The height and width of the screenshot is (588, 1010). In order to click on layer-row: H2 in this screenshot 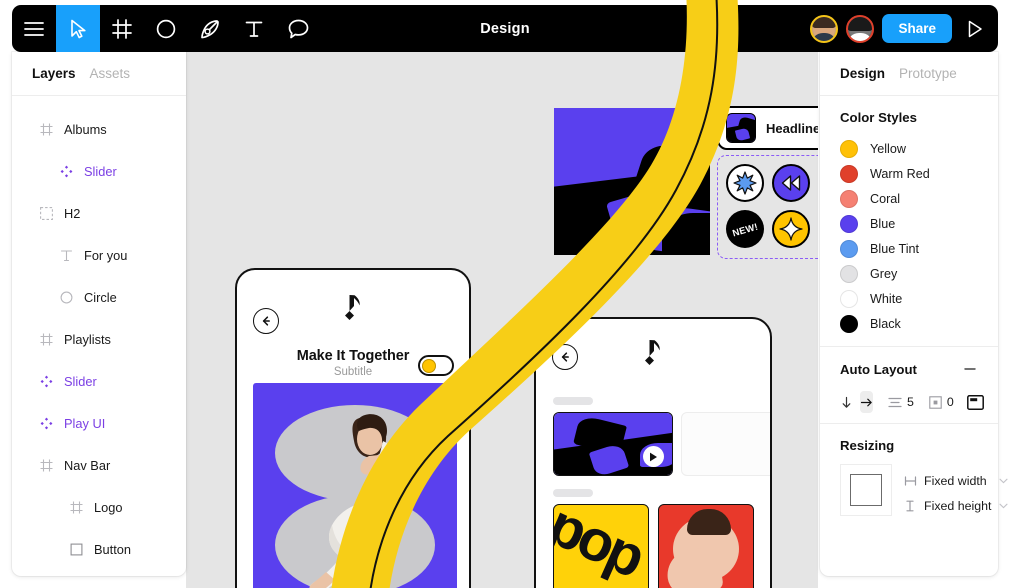, I will do `click(99, 213)`.